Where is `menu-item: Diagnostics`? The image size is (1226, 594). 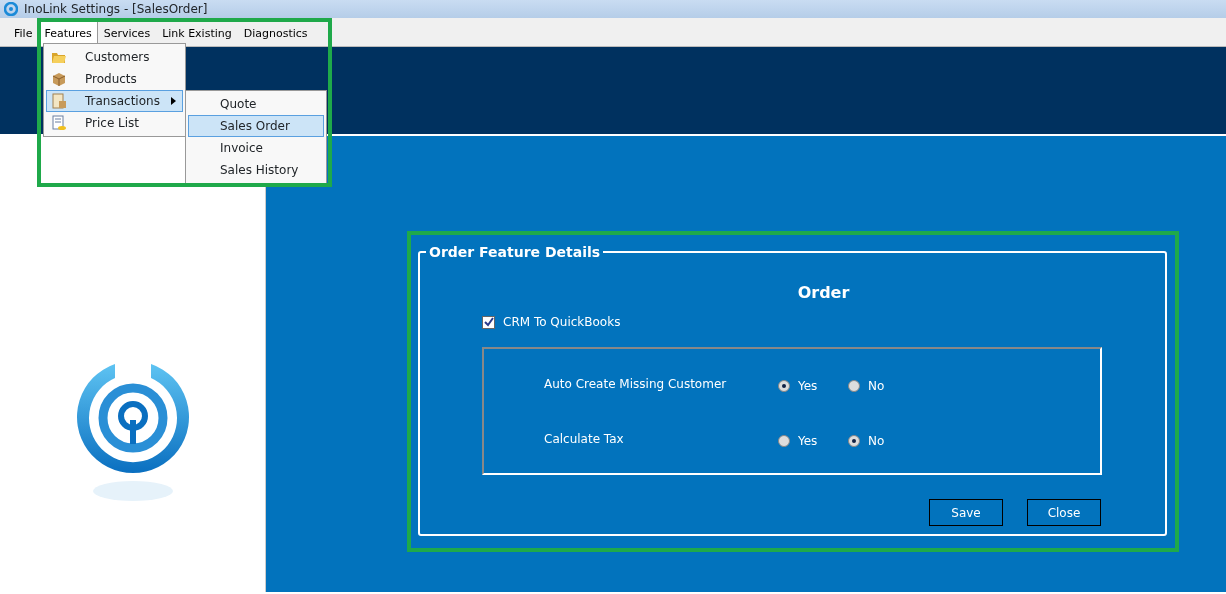 menu-item: Diagnostics is located at coordinates (275, 32).